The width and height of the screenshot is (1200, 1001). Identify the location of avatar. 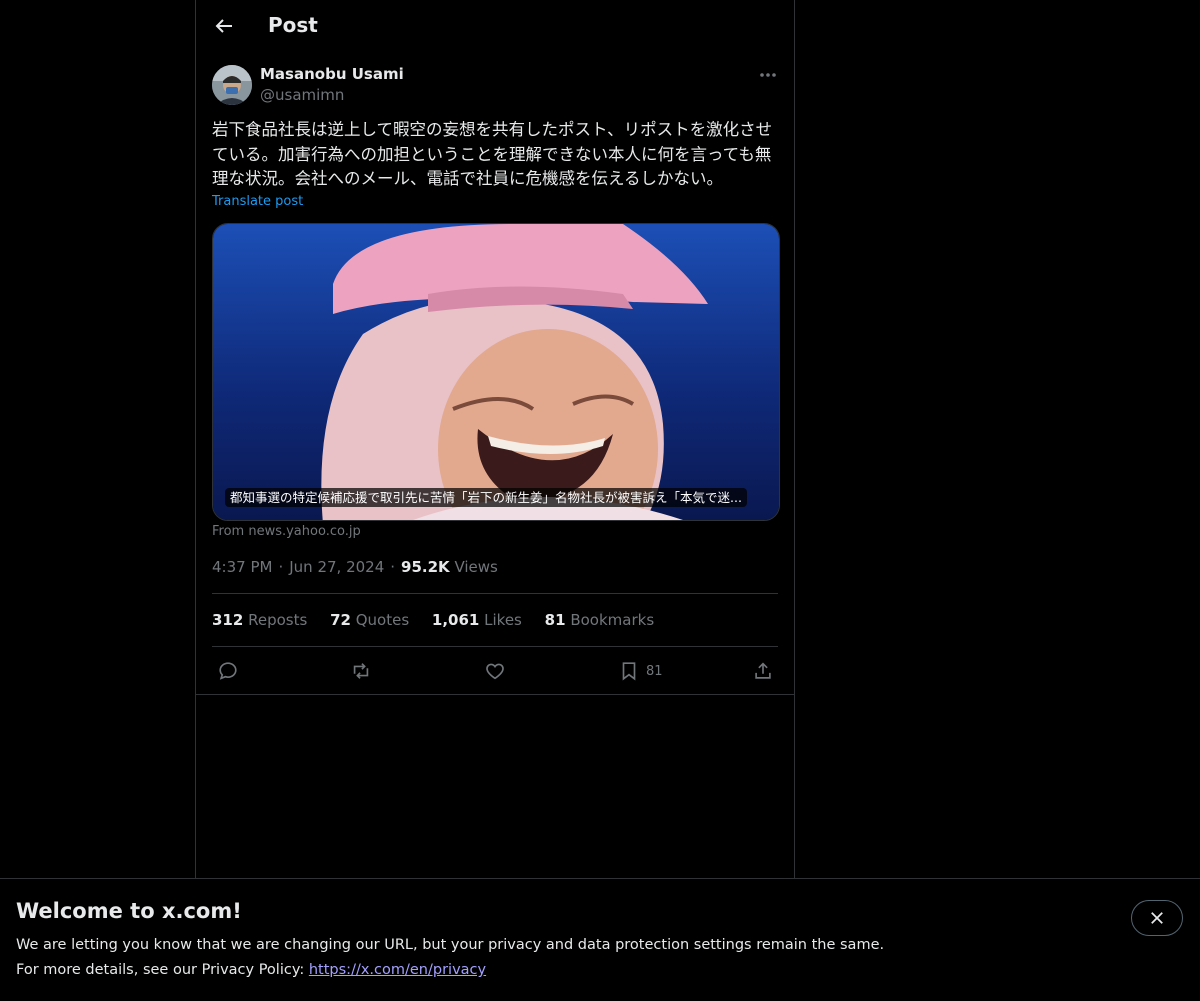
(232, 85).